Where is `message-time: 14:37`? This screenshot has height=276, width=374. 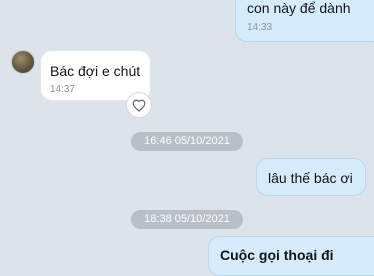
message-time: 14:37 is located at coordinates (63, 89).